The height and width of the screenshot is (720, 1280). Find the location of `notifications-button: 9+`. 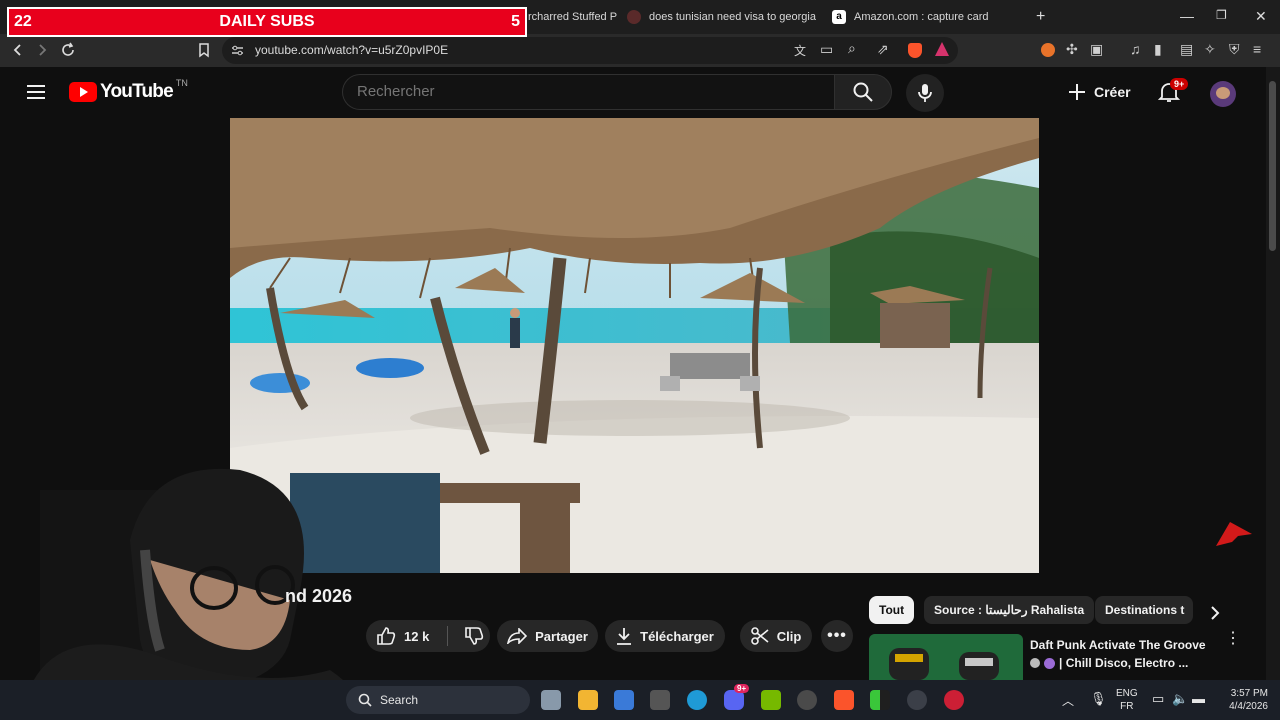

notifications-button: 9+ is located at coordinates (1173, 93).